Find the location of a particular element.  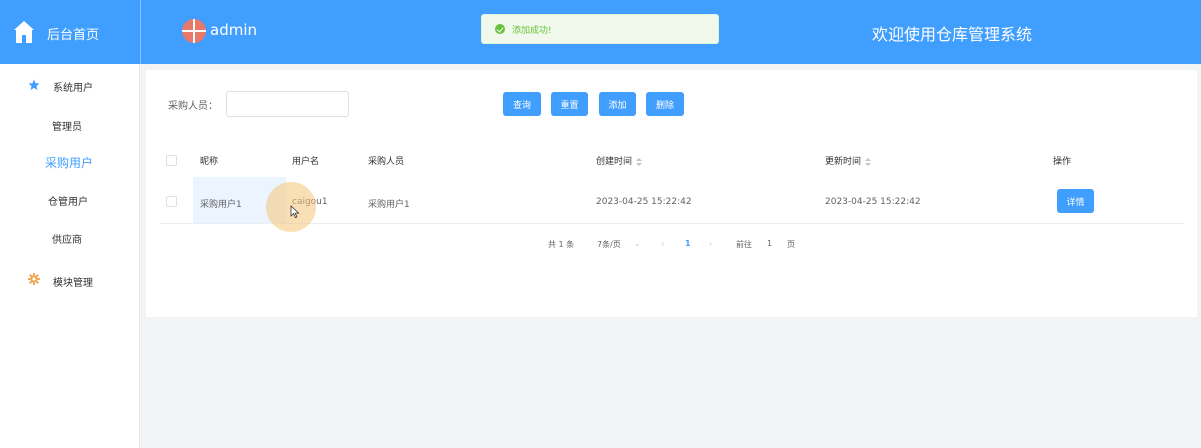

next-page-icon: › is located at coordinates (710, 243).